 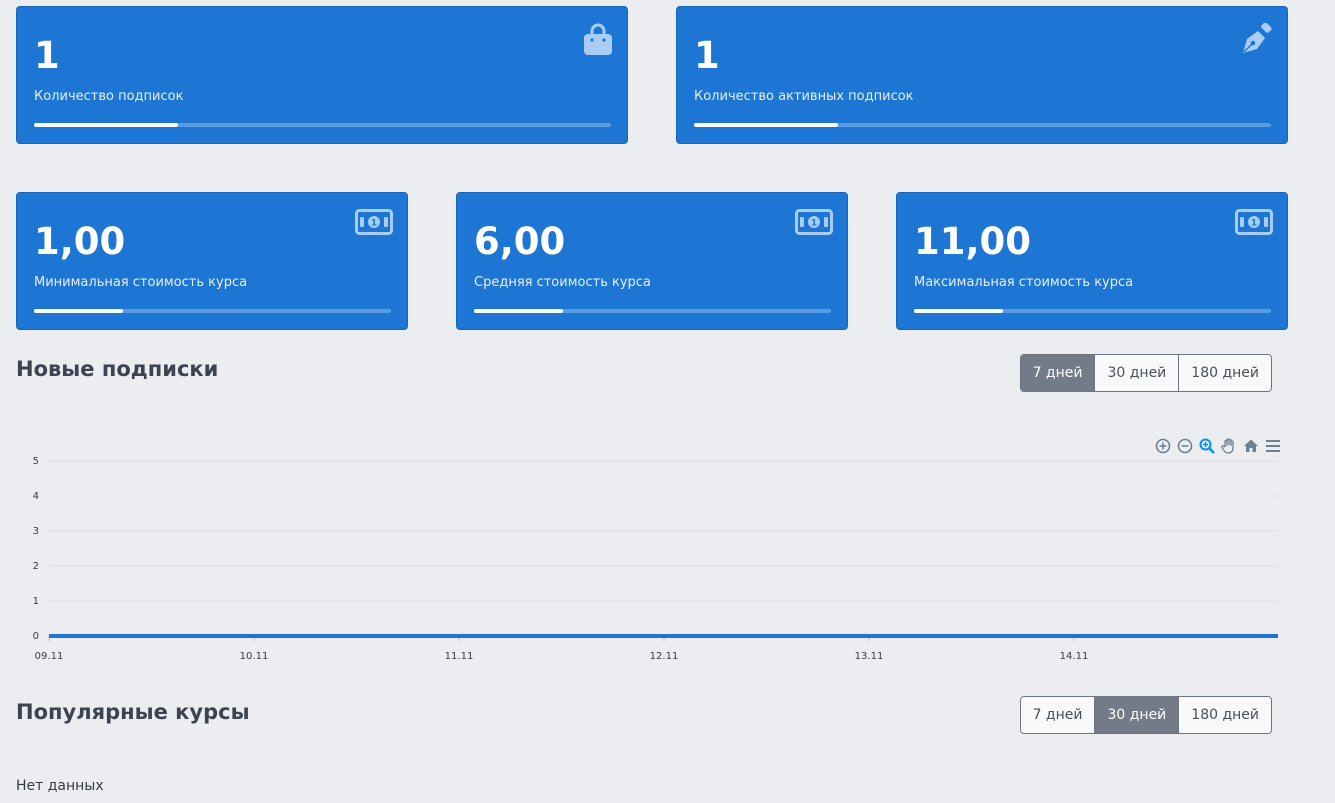 I want to click on stat-label: Максимальная стоимость курса, so click(x=1024, y=282).